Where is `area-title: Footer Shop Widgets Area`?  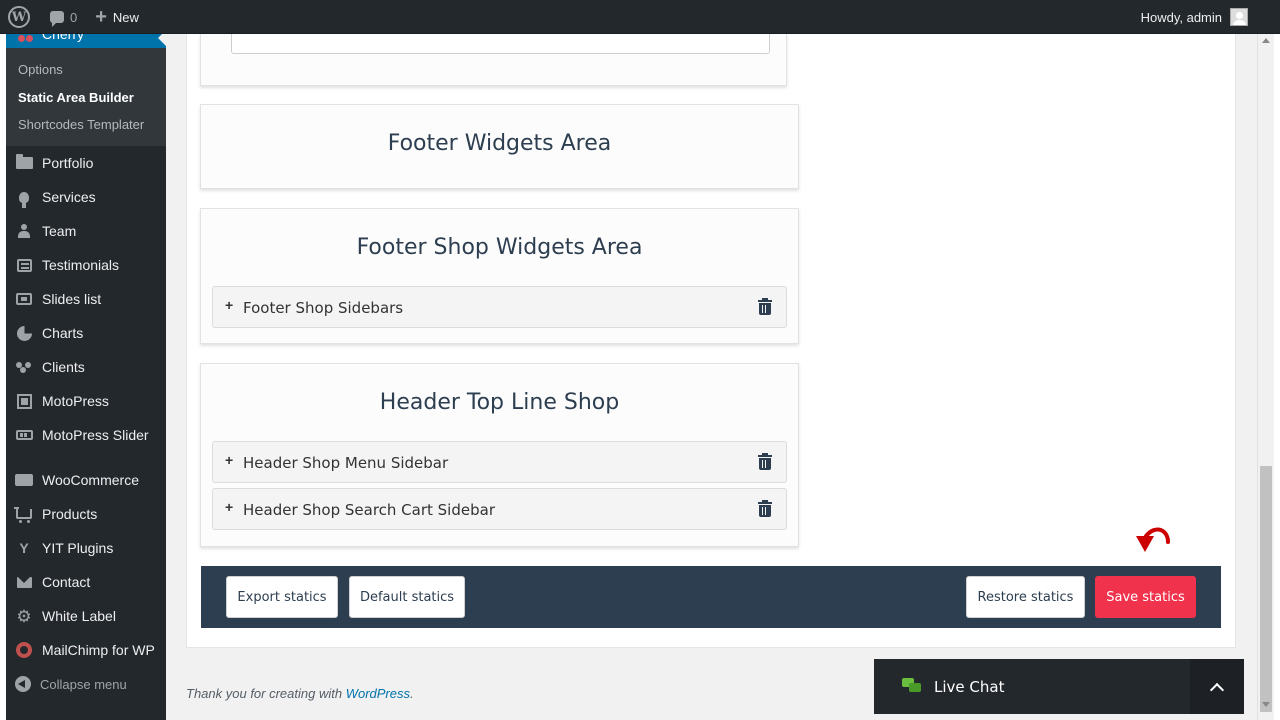 area-title: Footer Shop Widgets Area is located at coordinates (499, 247).